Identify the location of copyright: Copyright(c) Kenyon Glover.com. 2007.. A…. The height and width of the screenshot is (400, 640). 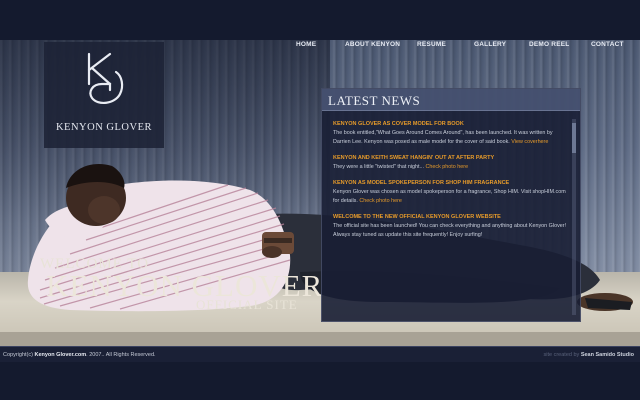
(79, 355).